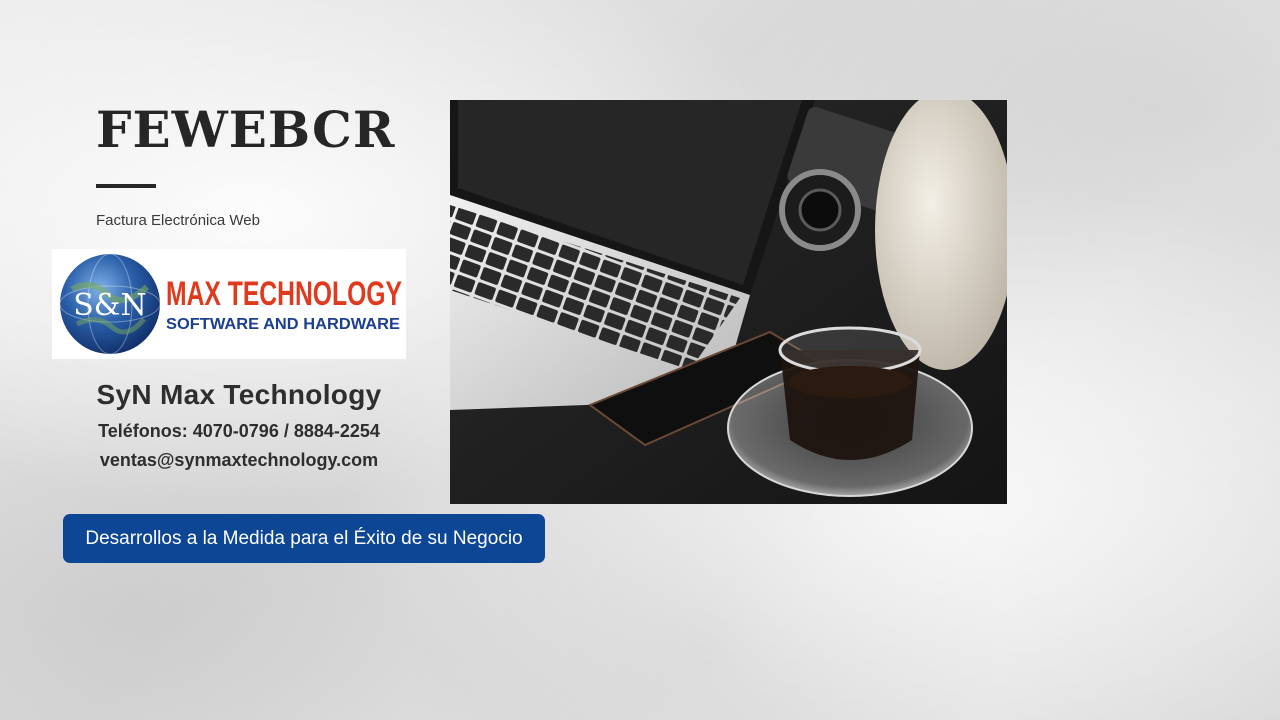 This screenshot has width=1280, height=720. What do you see at coordinates (110, 305) in the screenshot?
I see `logo-globe-text: S&N` at bounding box center [110, 305].